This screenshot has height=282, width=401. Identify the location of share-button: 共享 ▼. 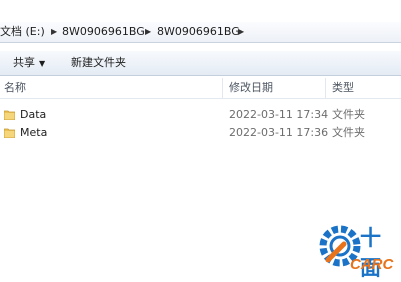
(29, 63).